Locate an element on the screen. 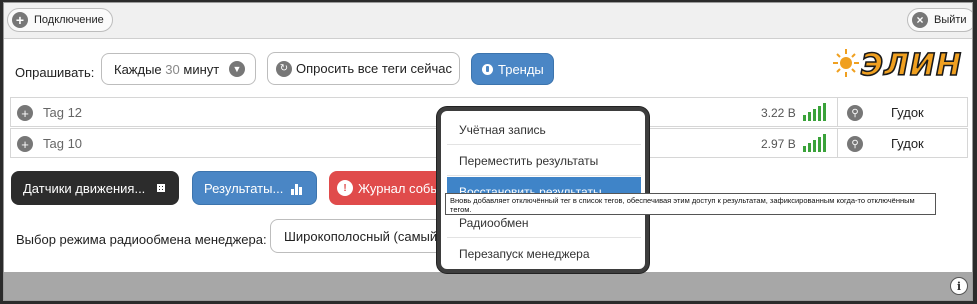 Image resolution: width=977 pixels, height=304 pixels. menu-item-account: Учётная запись is located at coordinates (544, 130).